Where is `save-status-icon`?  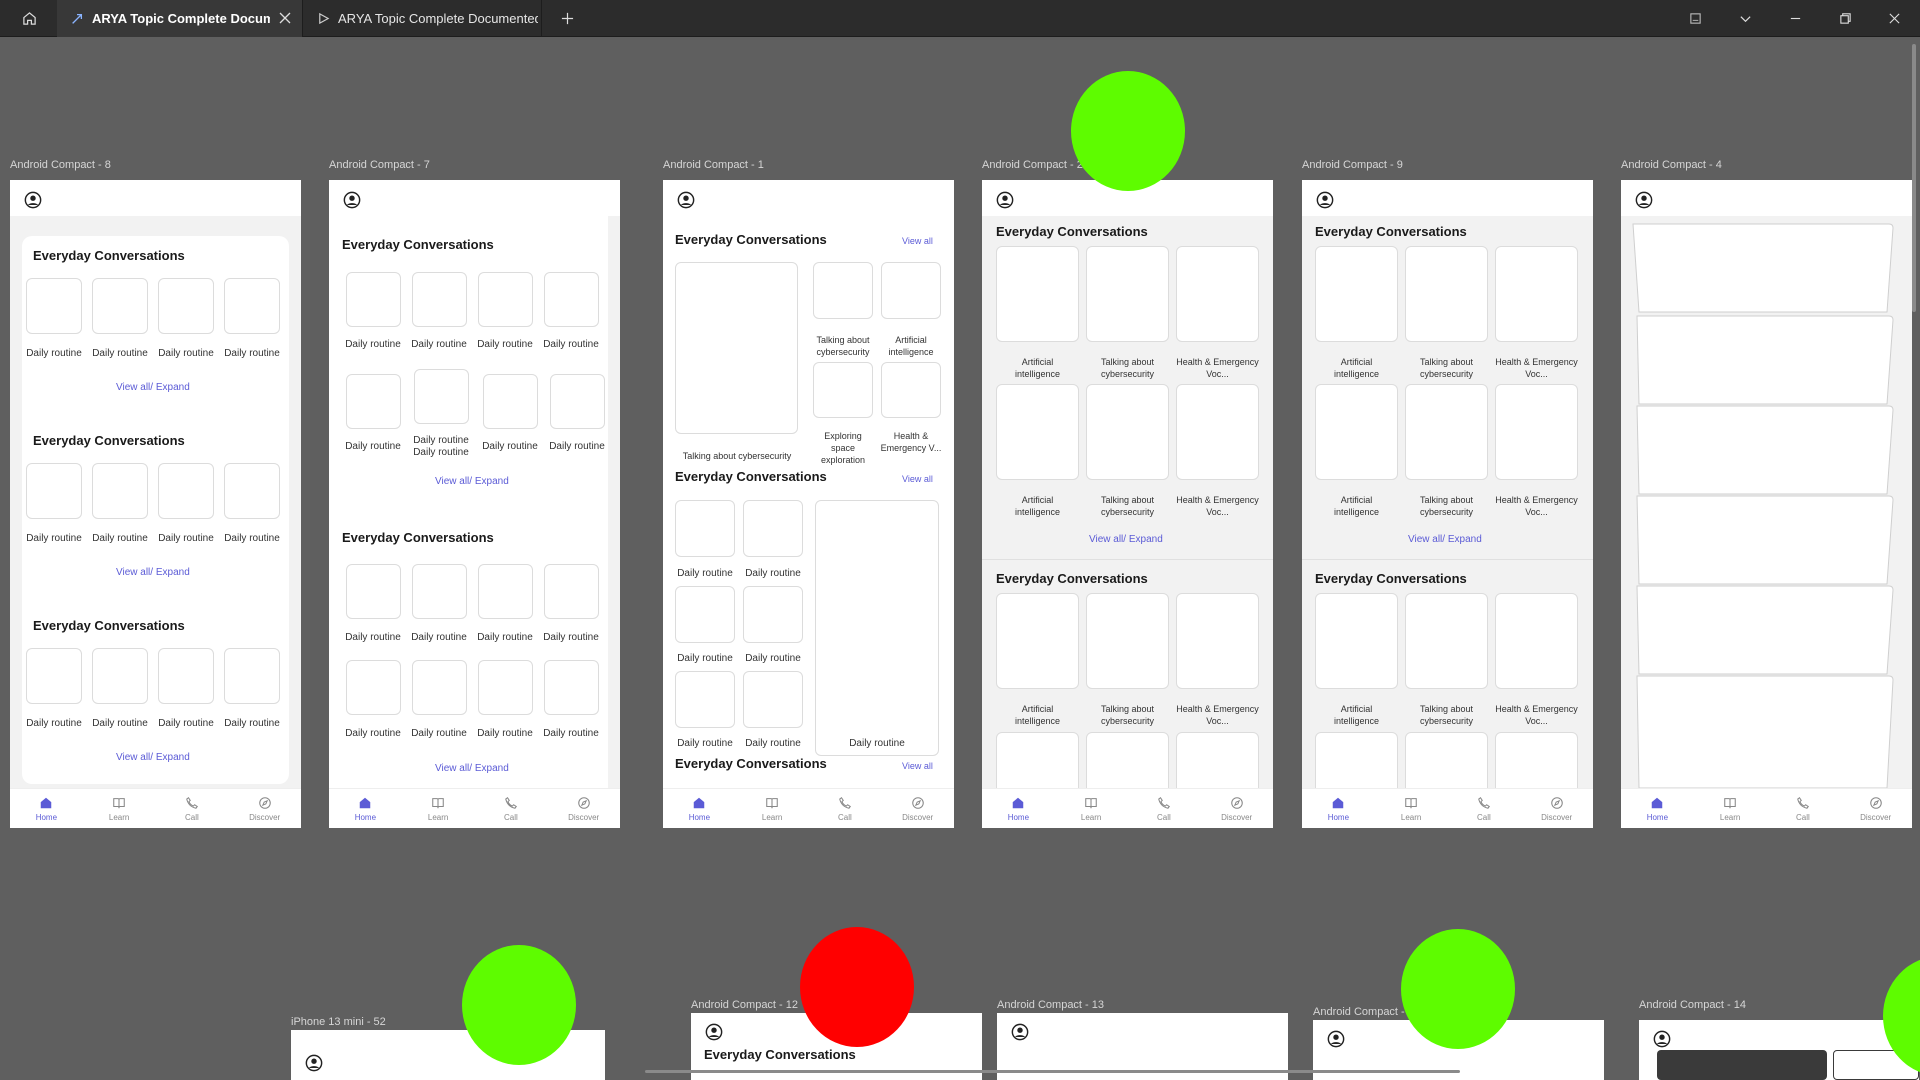
save-status-icon is located at coordinates (1695, 18).